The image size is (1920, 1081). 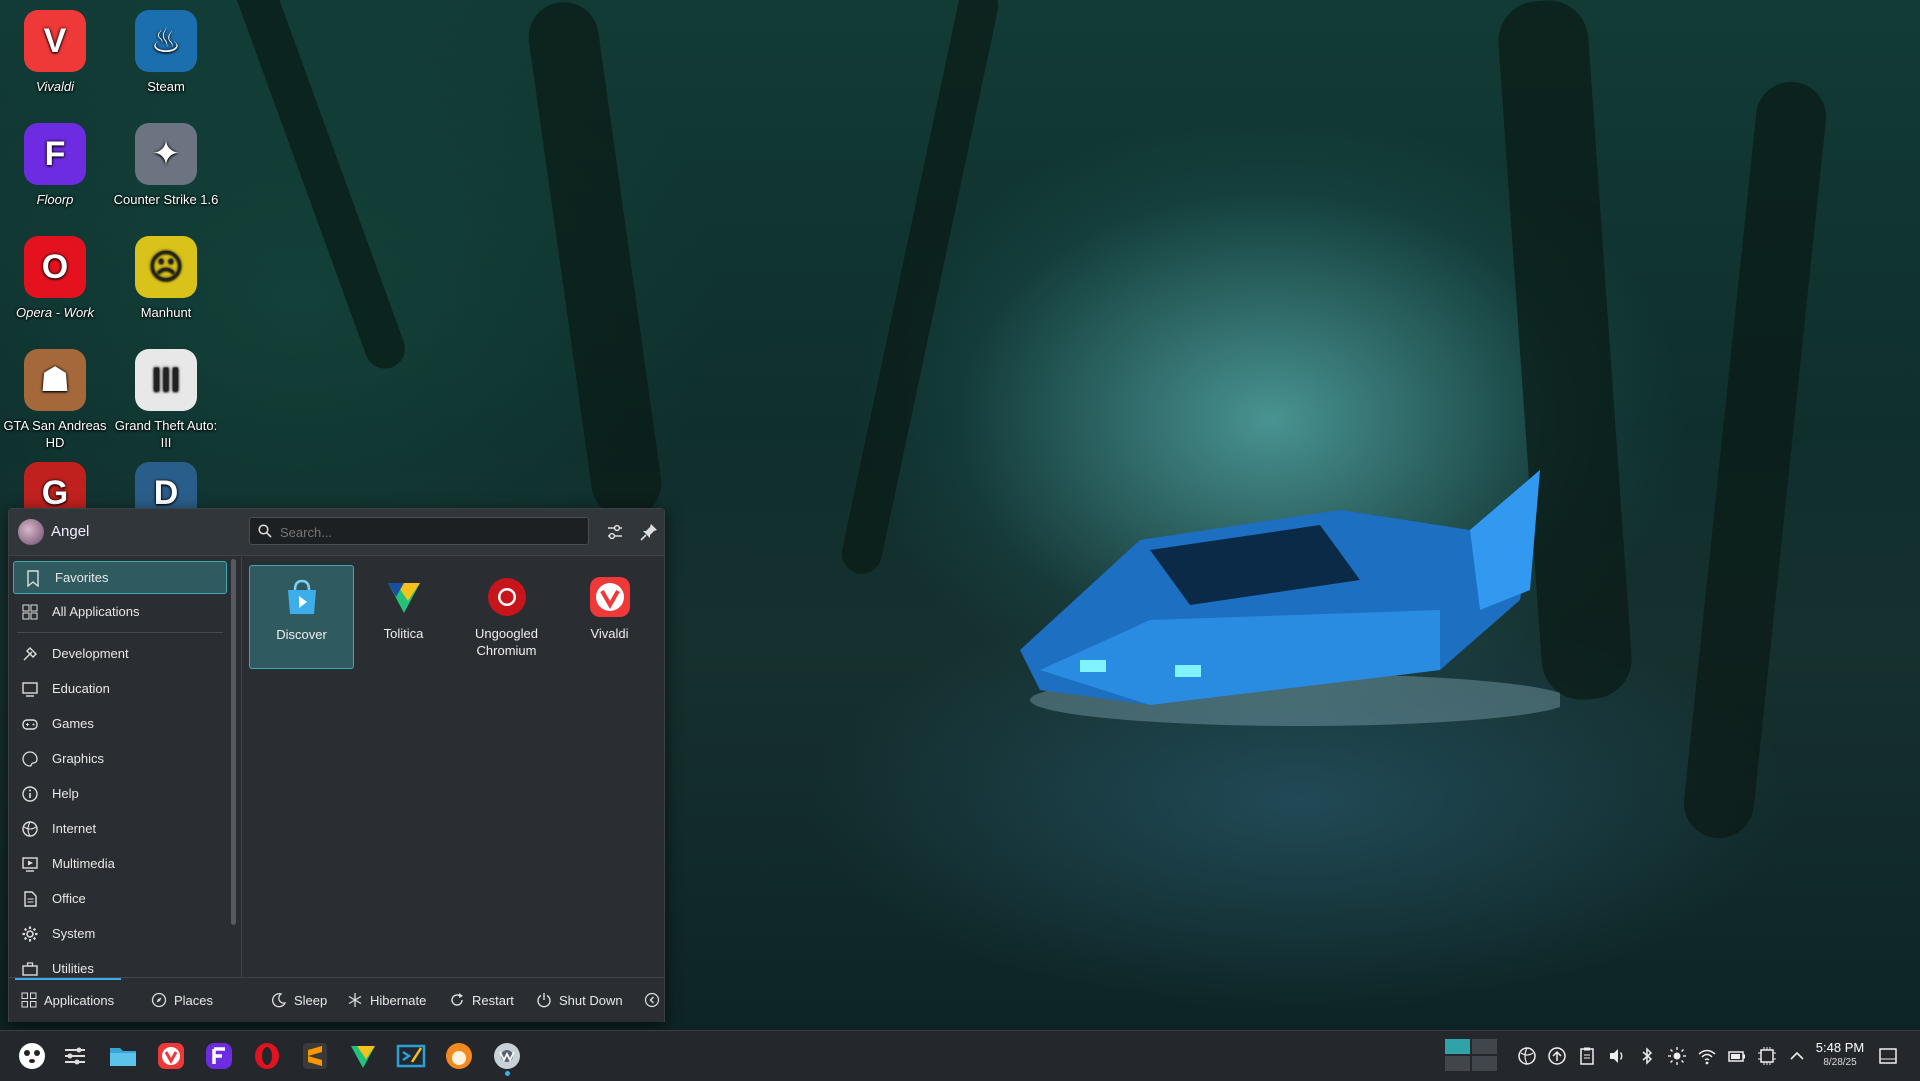 What do you see at coordinates (120, 898) in the screenshot?
I see `category-item-office: Office` at bounding box center [120, 898].